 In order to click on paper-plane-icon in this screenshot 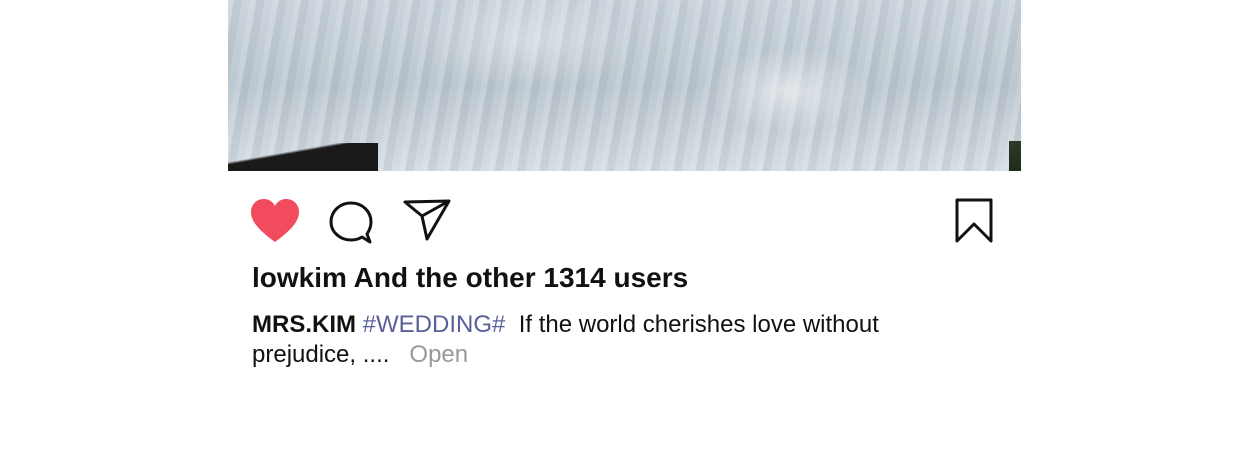, I will do `click(427, 220)`.